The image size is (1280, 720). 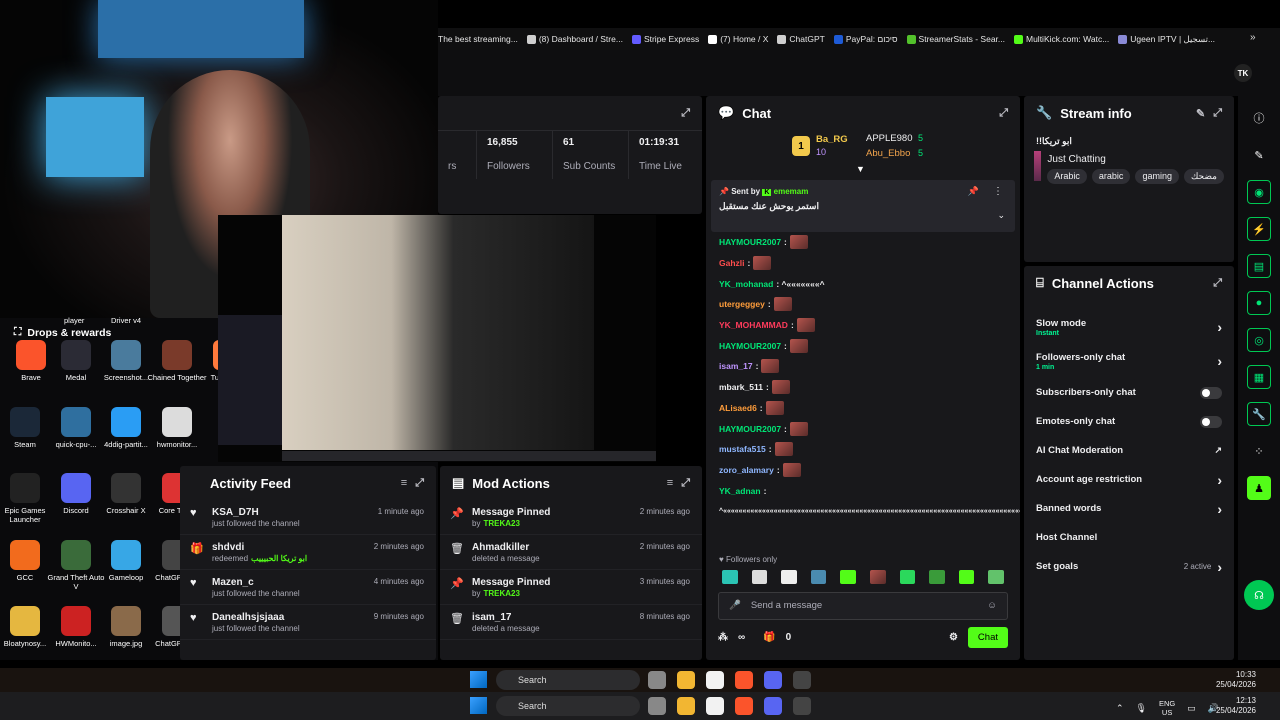 I want to click on support-icon: ☊, so click(x=1259, y=595).